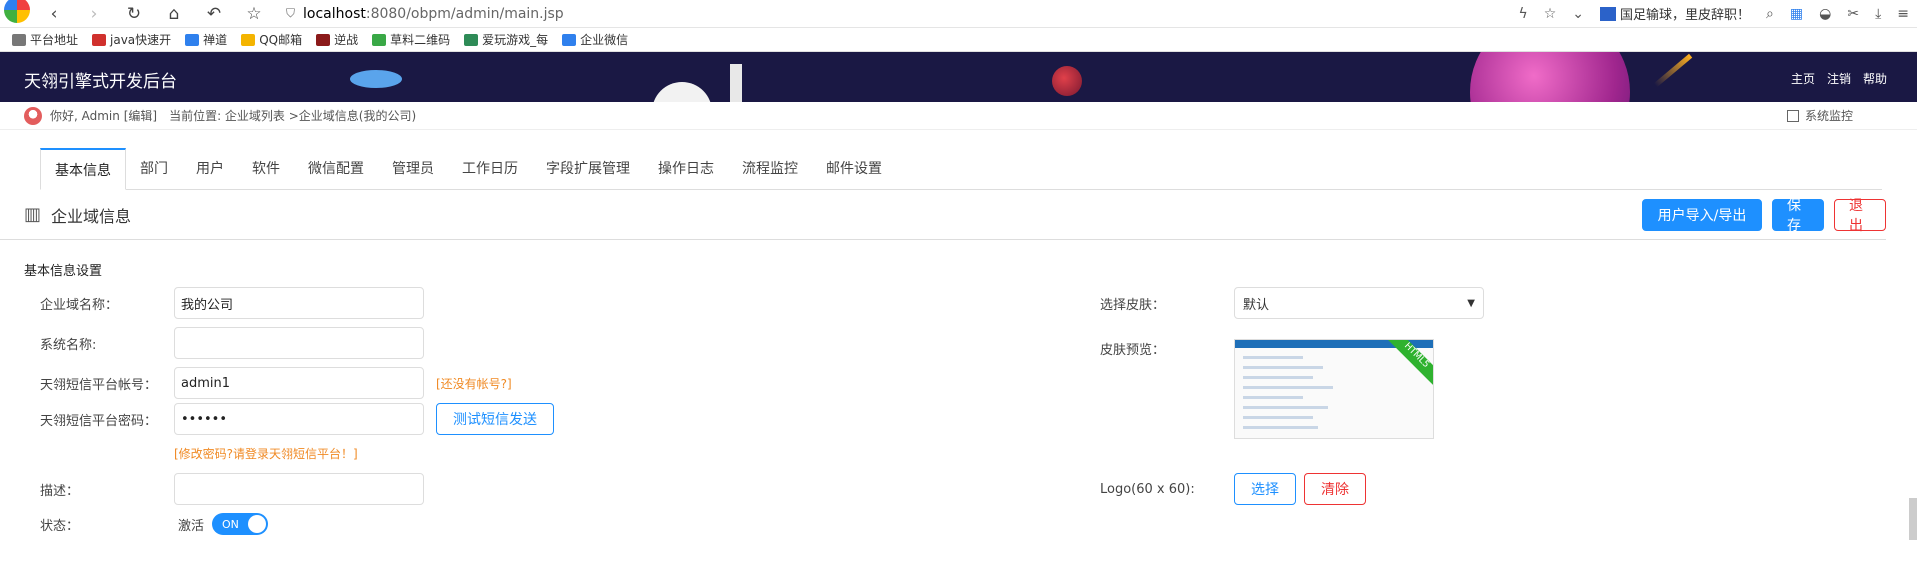 This screenshot has height=579, width=1917. Describe the element at coordinates (1828, 116) in the screenshot. I see `system-monitor-label: 系统监控` at that location.